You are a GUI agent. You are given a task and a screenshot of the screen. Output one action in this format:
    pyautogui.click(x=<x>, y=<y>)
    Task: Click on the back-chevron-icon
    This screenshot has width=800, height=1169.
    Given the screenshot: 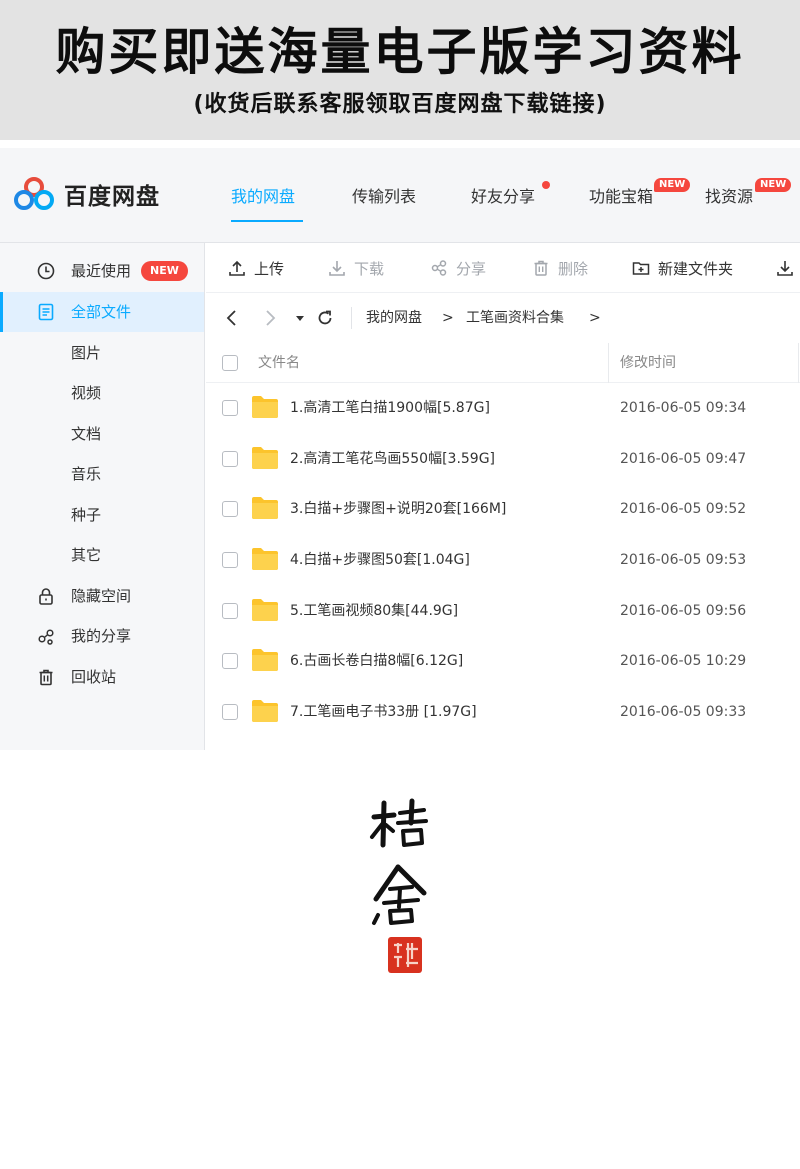 What is the action you would take?
    pyautogui.click(x=232, y=318)
    